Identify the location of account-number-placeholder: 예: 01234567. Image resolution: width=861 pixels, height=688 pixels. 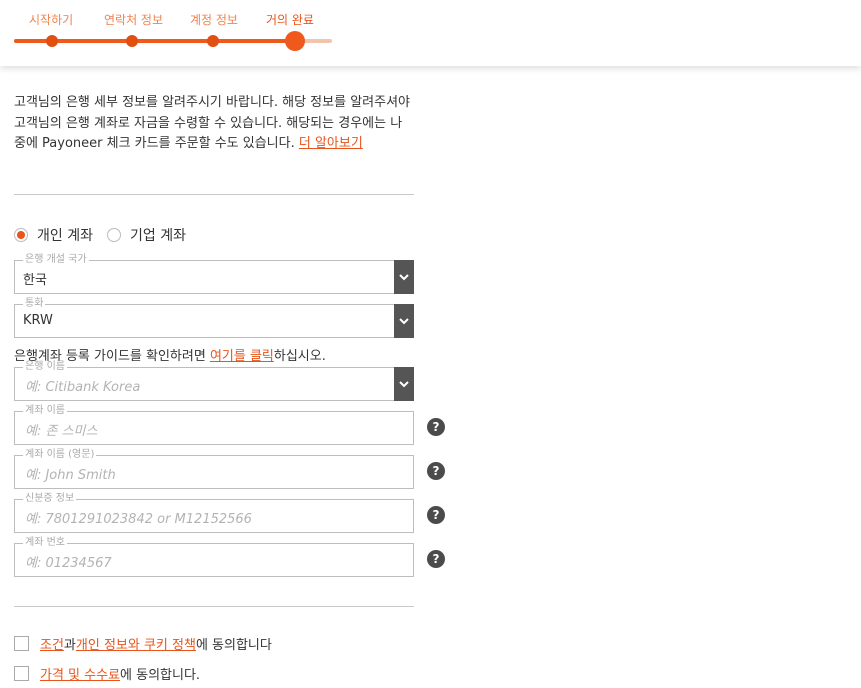
(68, 563).